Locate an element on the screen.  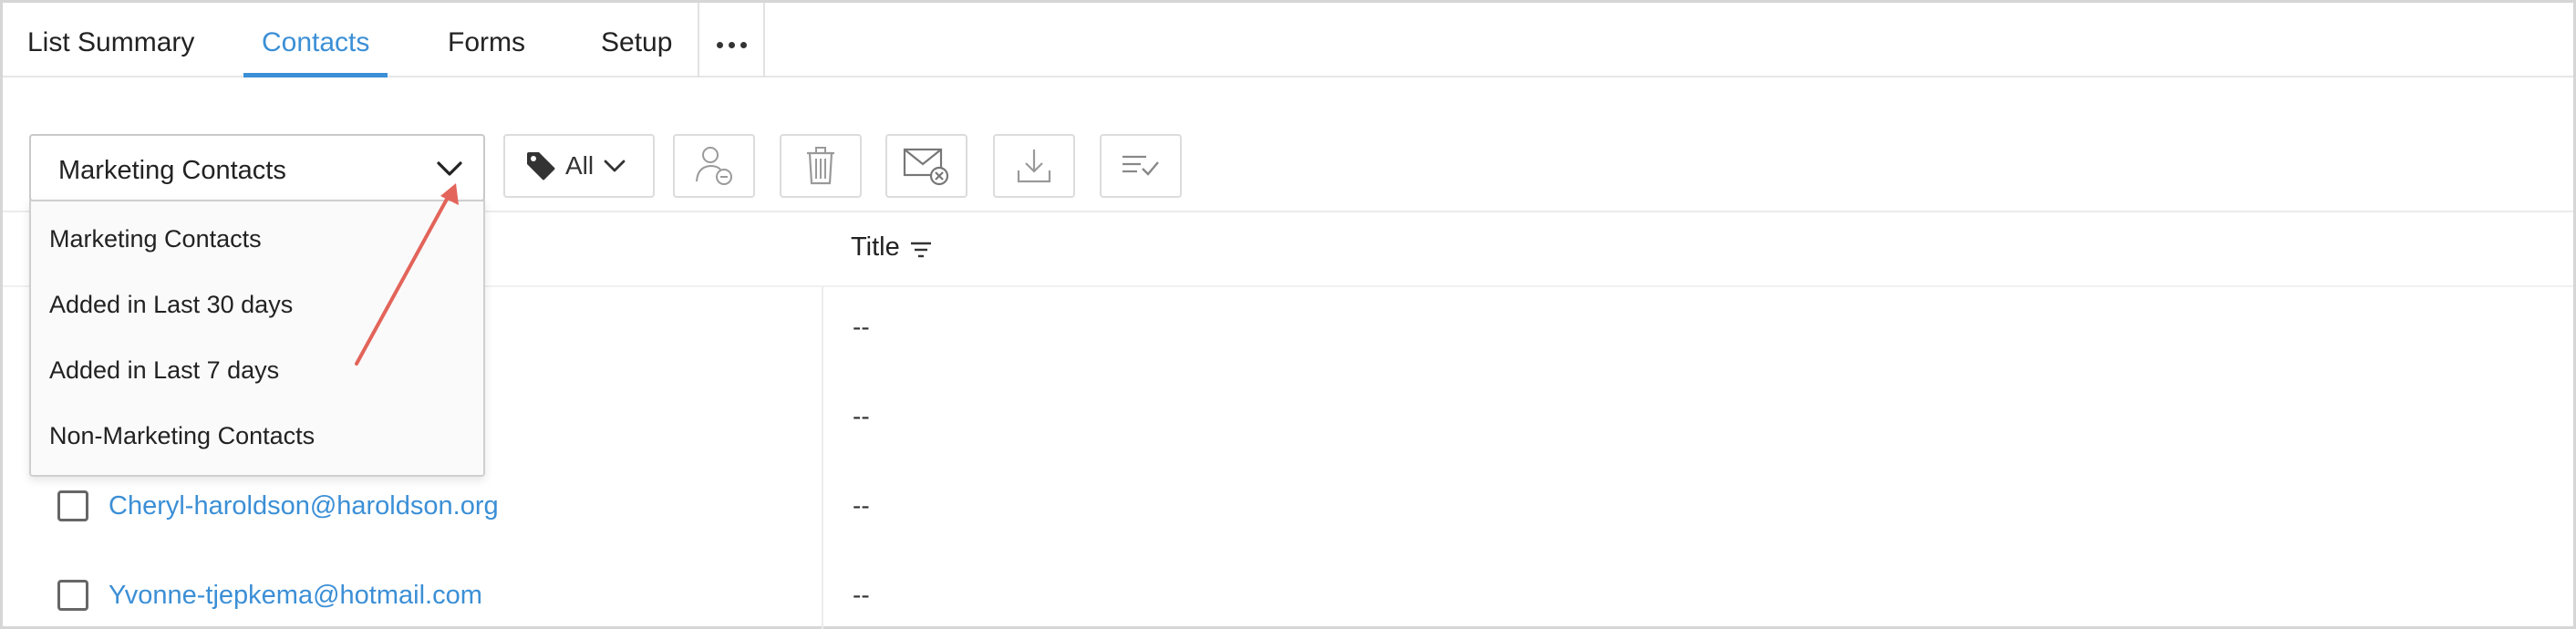
select-list-icon is located at coordinates (1140, 166).